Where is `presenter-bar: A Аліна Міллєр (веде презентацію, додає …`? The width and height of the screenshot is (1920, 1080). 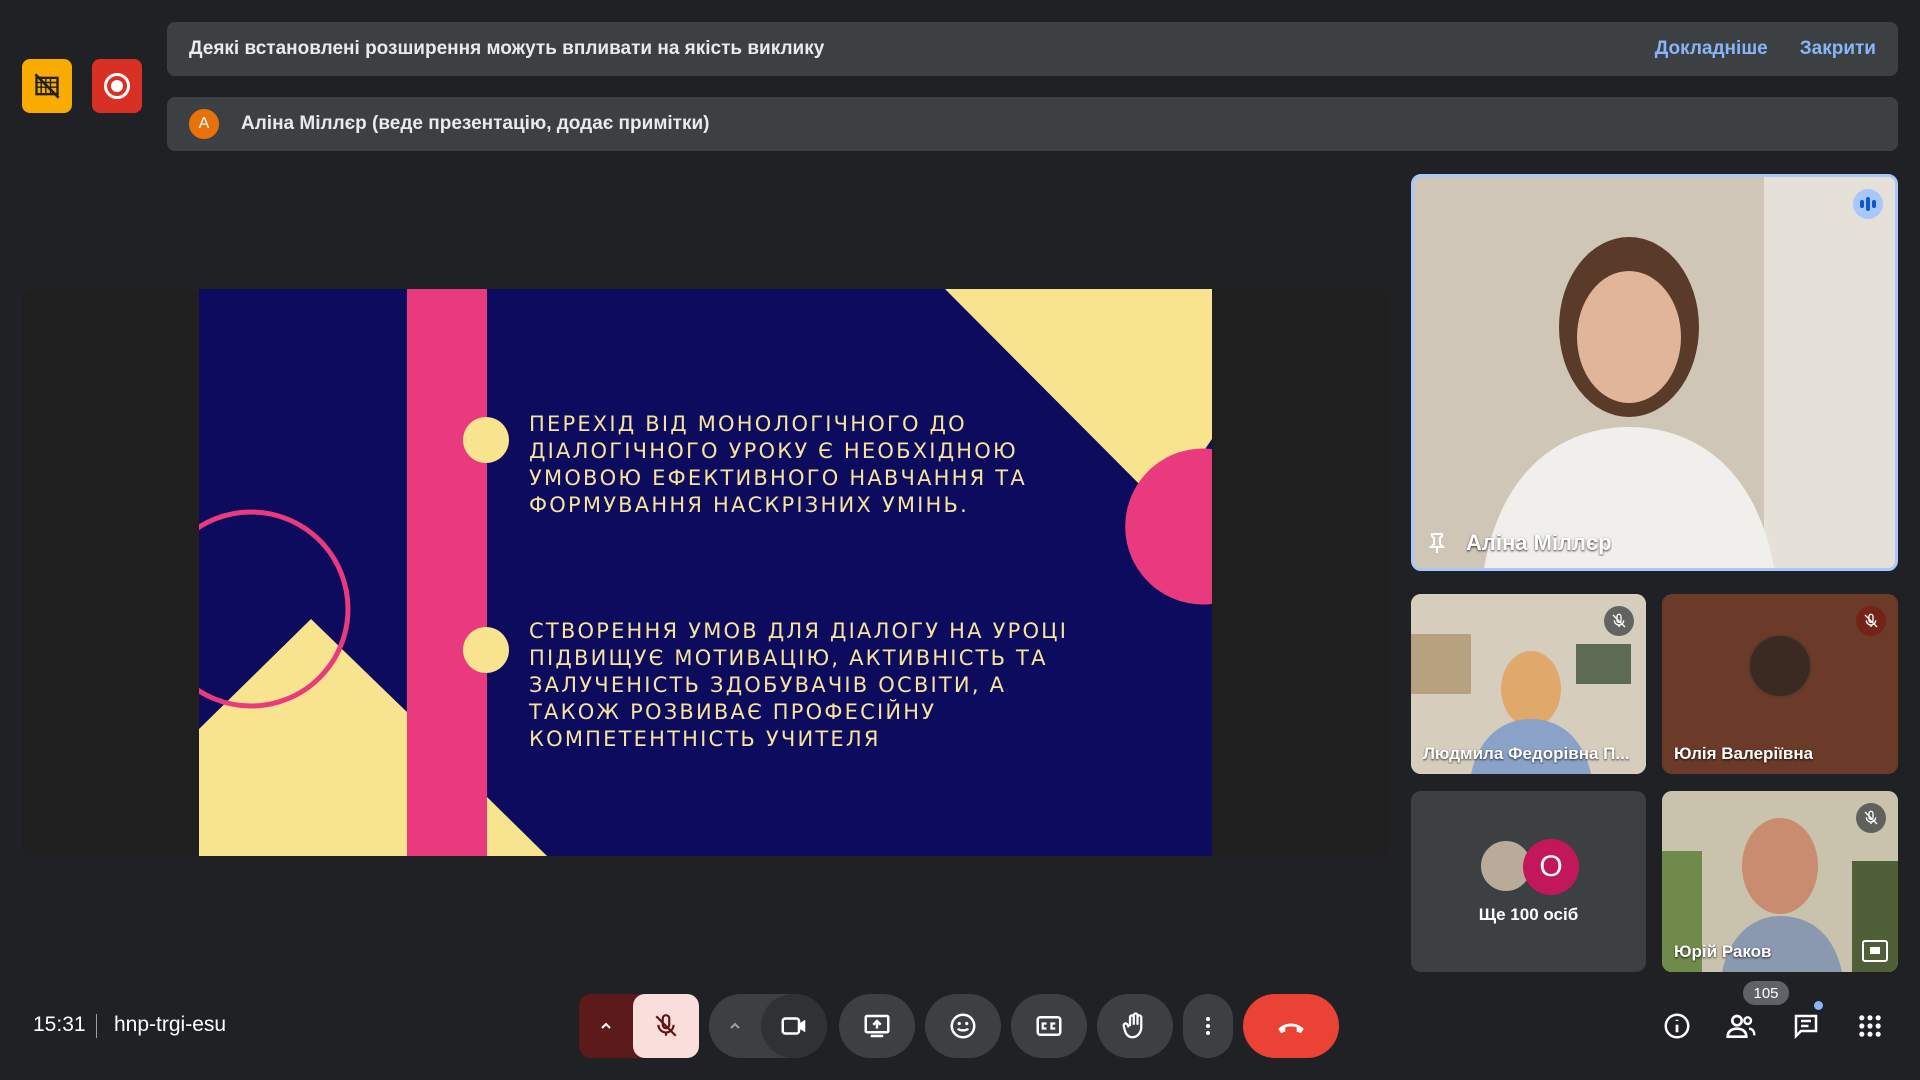 presenter-bar: A Аліна Міллєр (веде презентацію, додає … is located at coordinates (1032, 124).